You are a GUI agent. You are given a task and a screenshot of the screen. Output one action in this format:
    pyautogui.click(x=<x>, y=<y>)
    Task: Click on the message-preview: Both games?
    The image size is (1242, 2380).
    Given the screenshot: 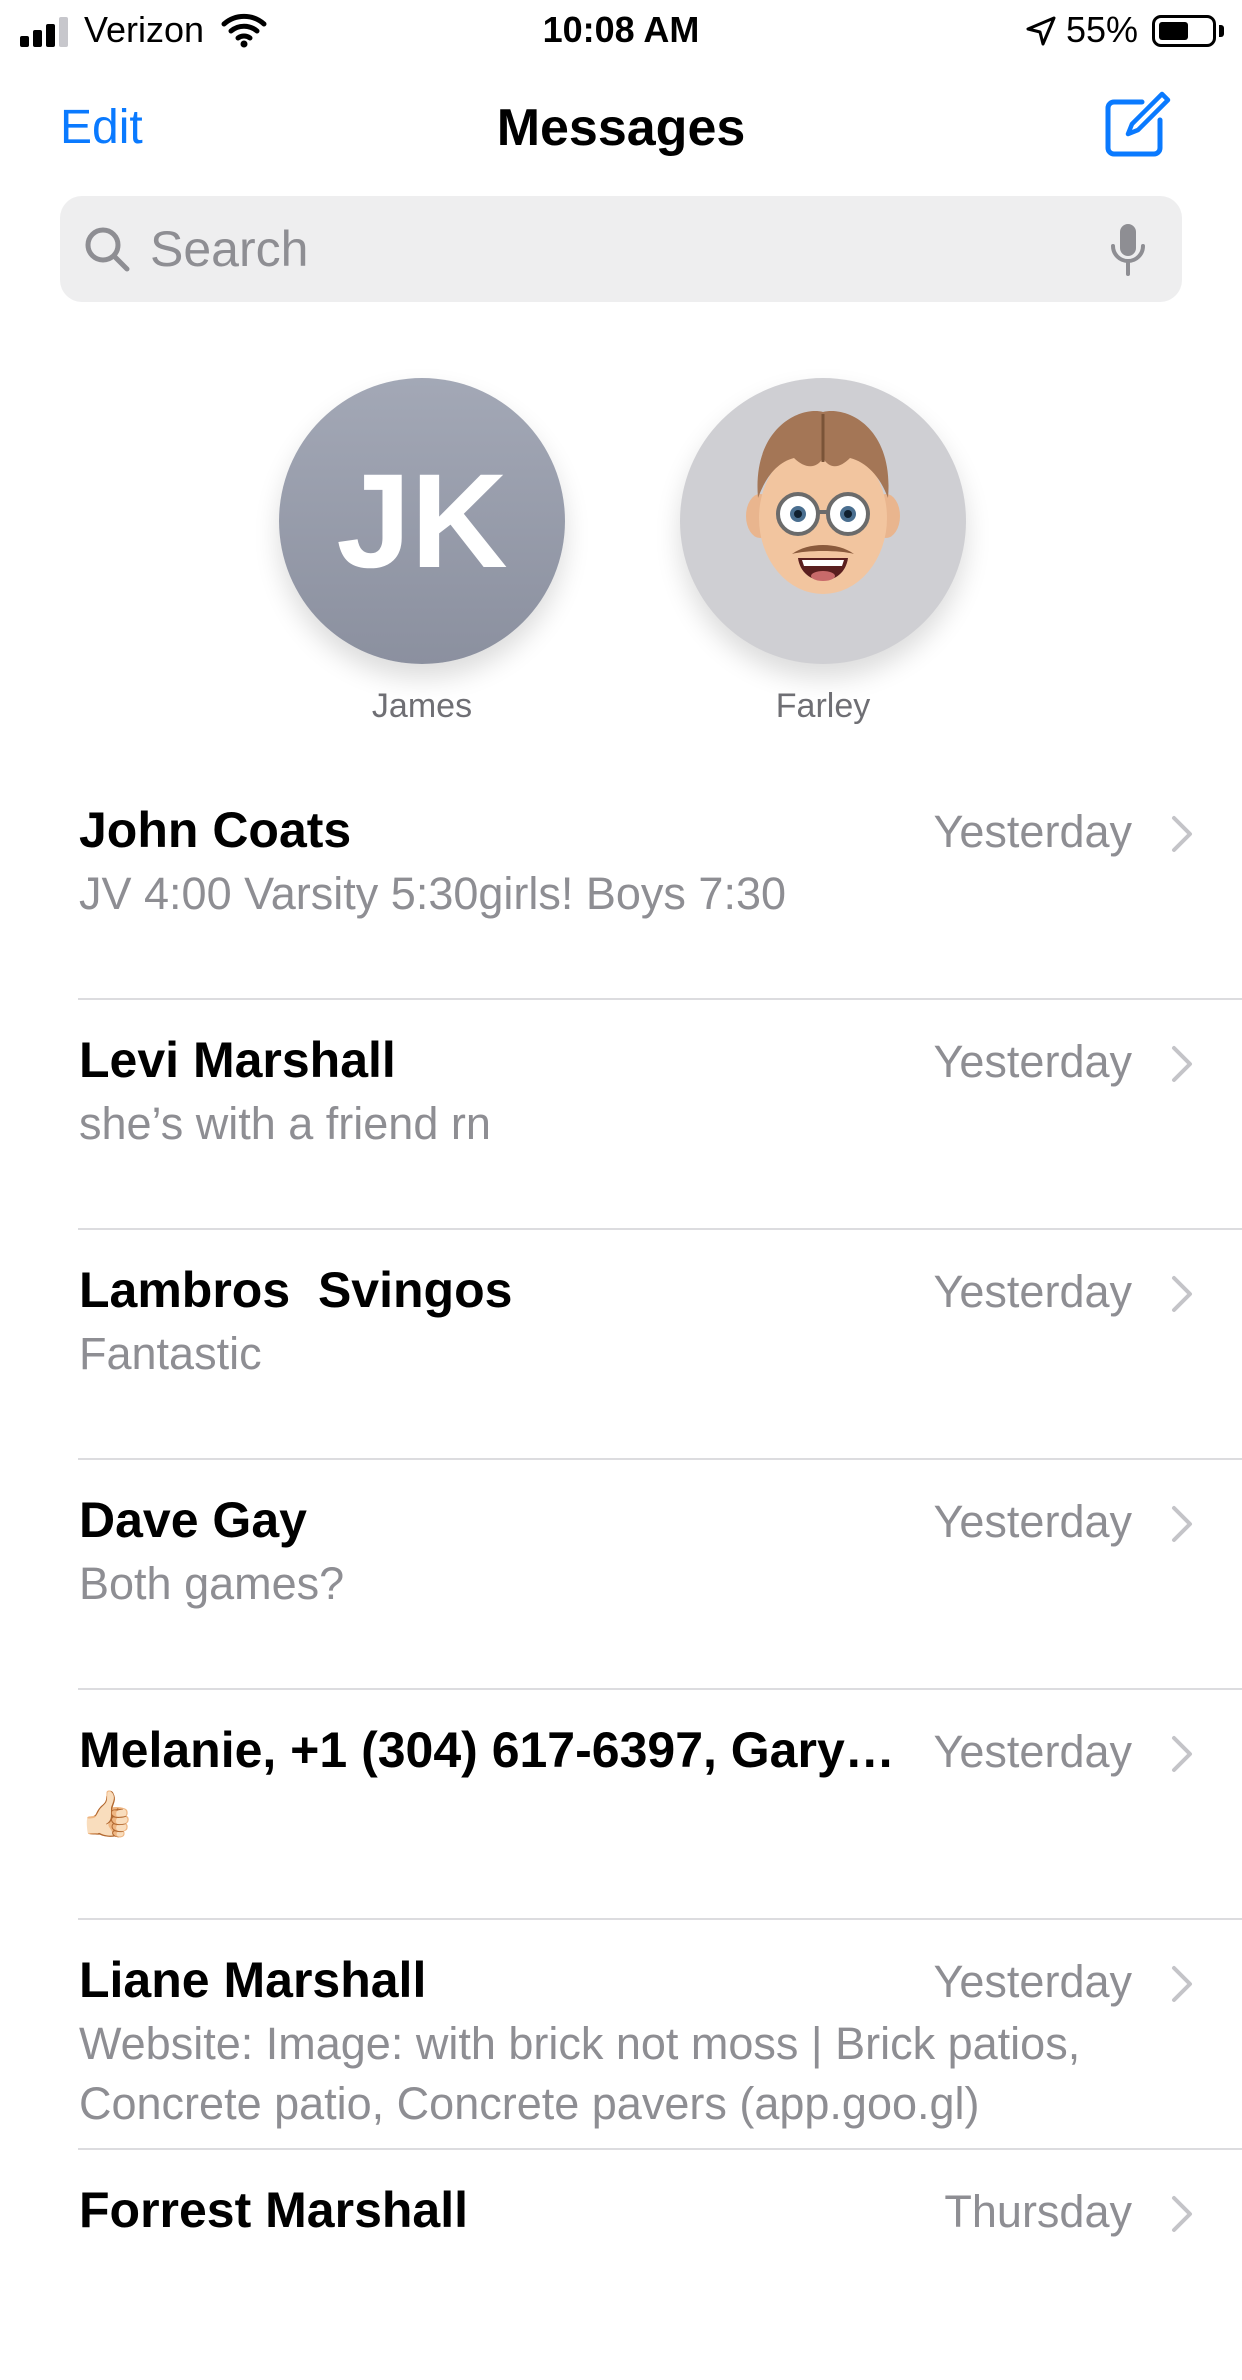 What is the action you would take?
    pyautogui.click(x=212, y=1583)
    